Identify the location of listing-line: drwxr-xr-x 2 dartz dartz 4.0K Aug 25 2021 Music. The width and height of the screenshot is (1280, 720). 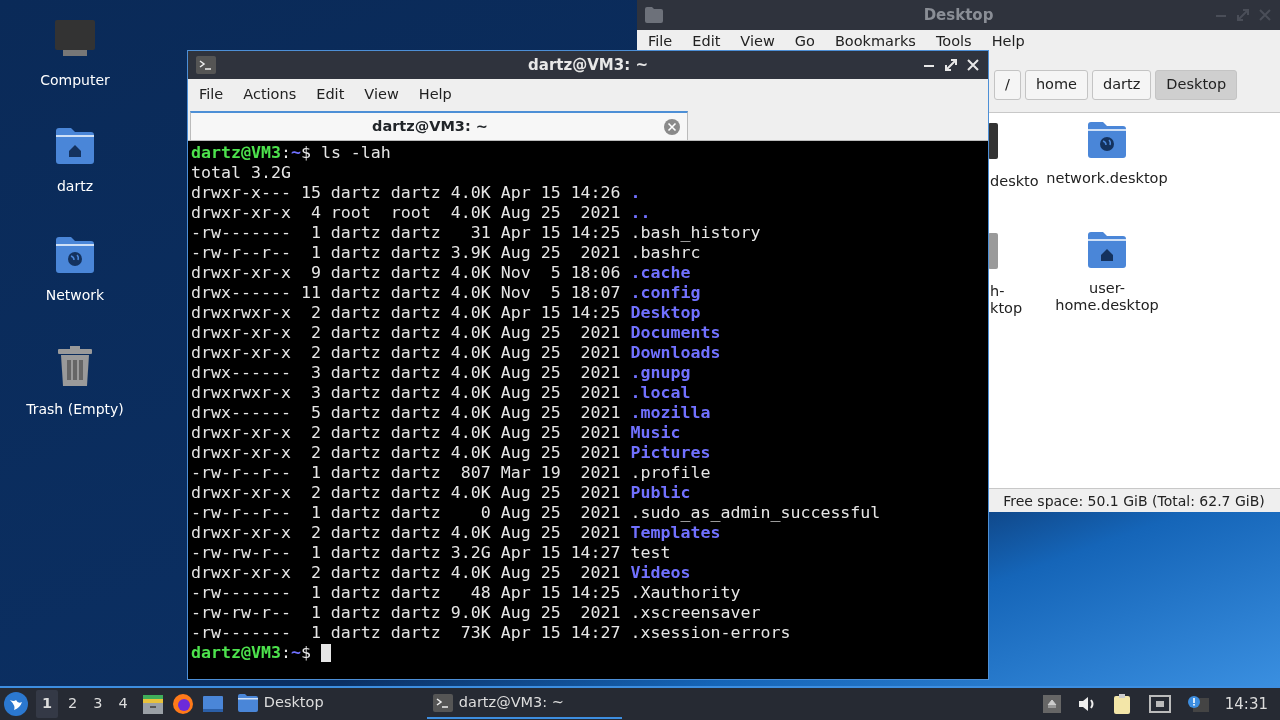
(436, 433).